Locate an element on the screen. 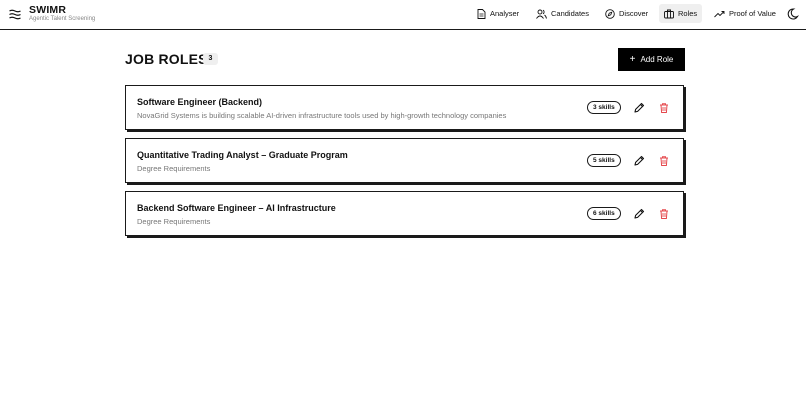 This screenshot has width=806, height=400. add-role-label: Add Role is located at coordinates (657, 59).